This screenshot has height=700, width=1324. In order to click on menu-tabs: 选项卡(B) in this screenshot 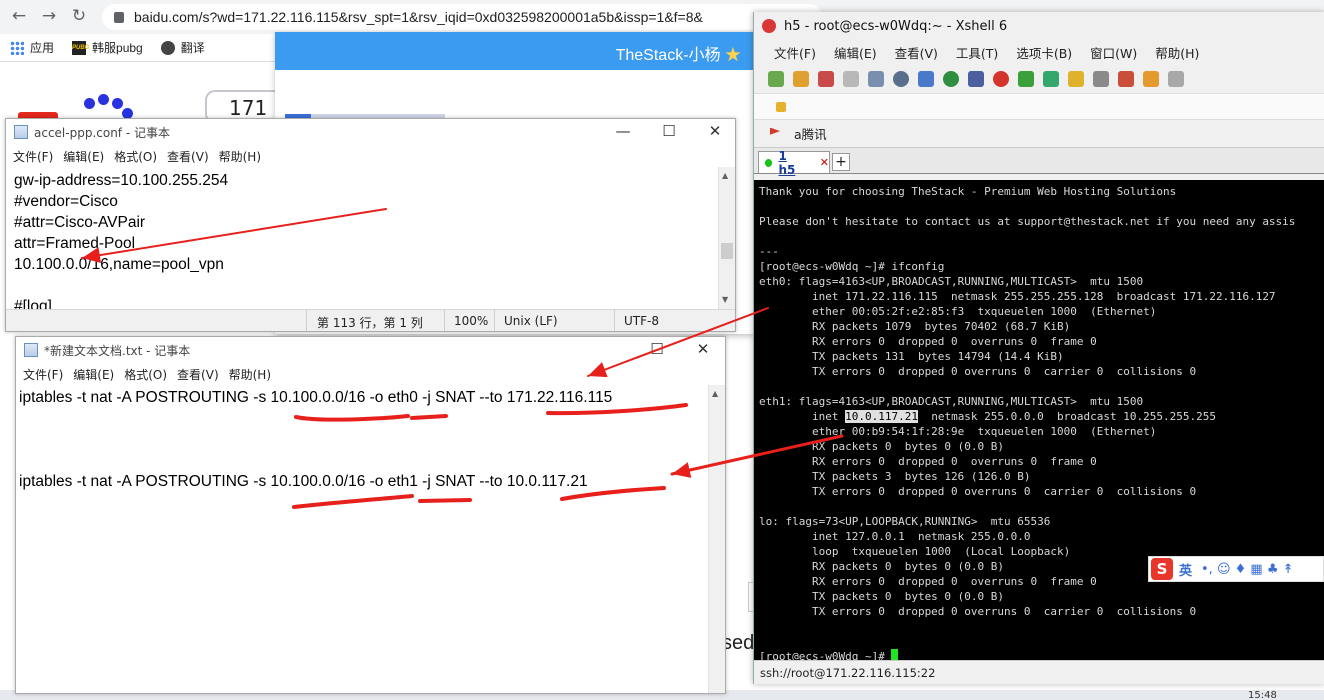, I will do `click(1044, 52)`.